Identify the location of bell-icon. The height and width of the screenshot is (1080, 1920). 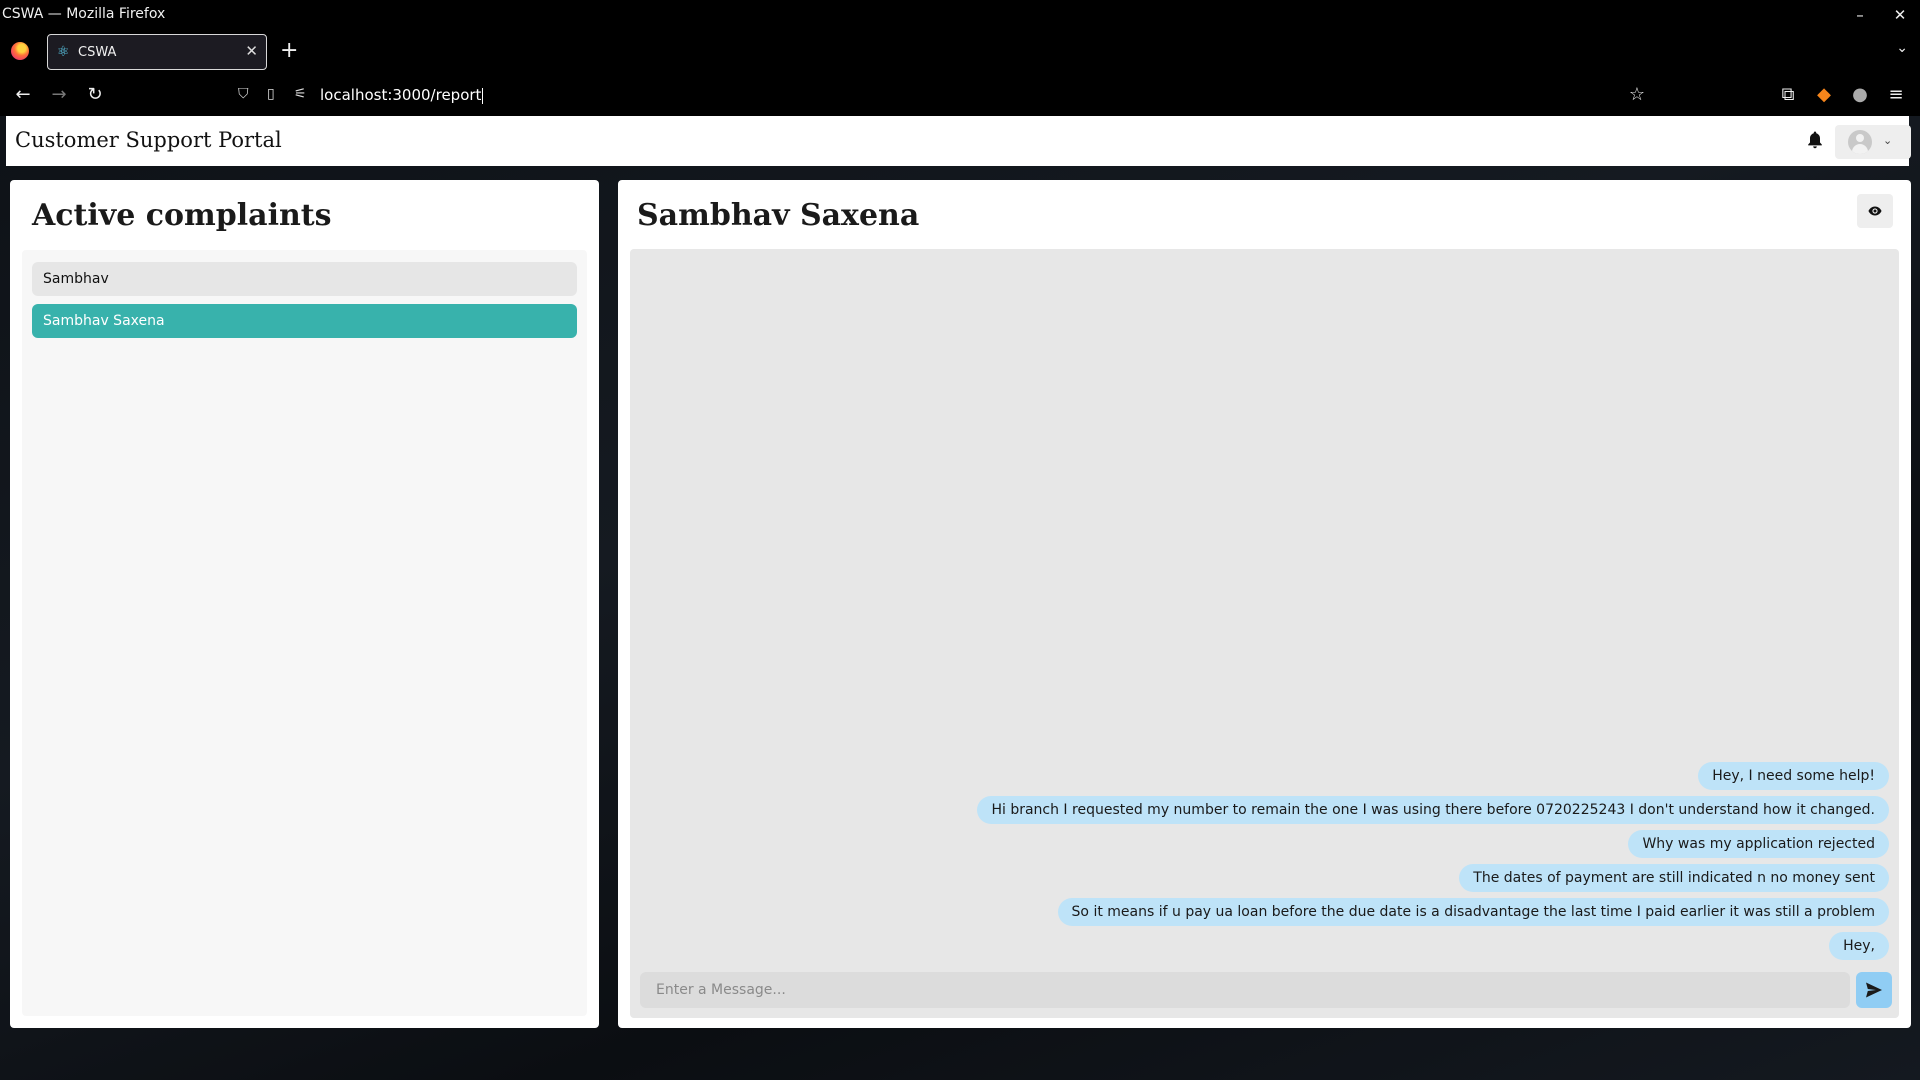
(1815, 140).